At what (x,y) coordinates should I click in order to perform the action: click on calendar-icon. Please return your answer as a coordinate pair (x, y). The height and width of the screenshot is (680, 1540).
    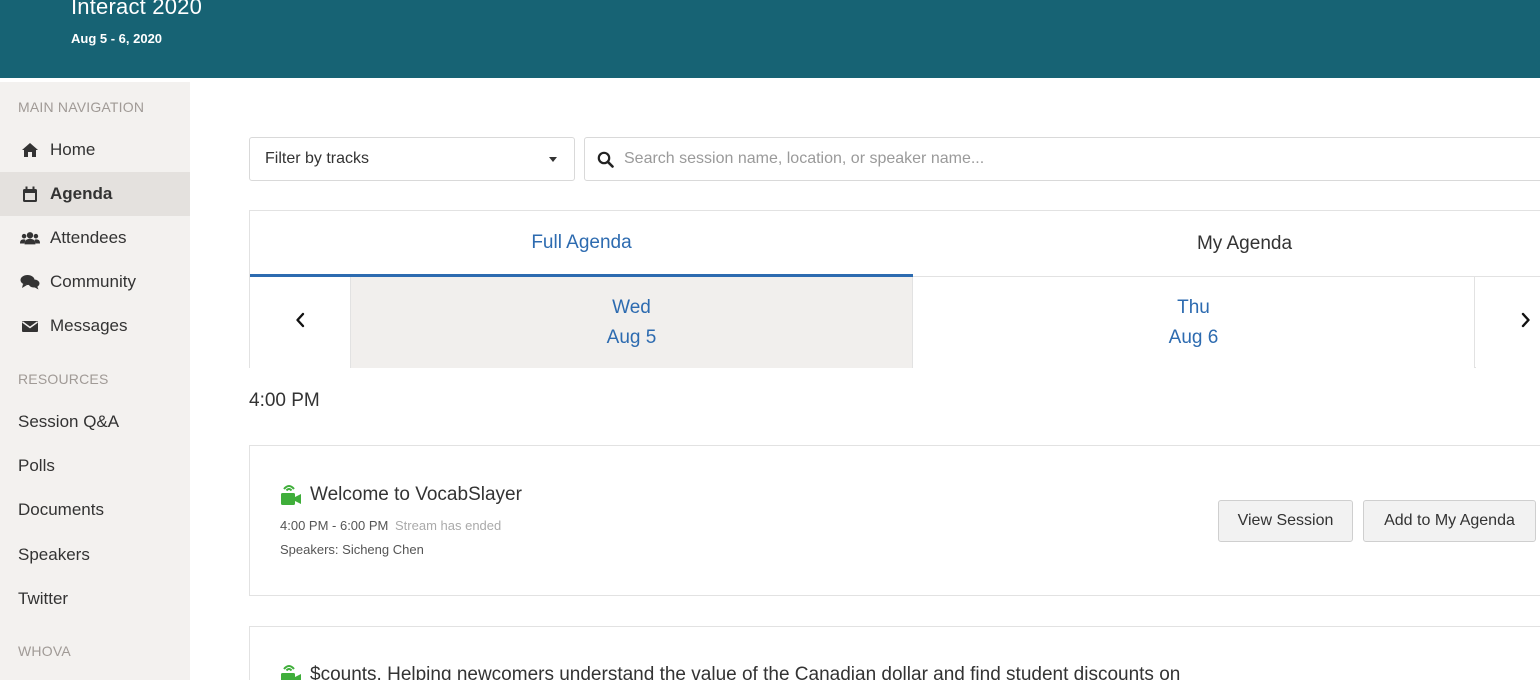
    Looking at the image, I should click on (30, 194).